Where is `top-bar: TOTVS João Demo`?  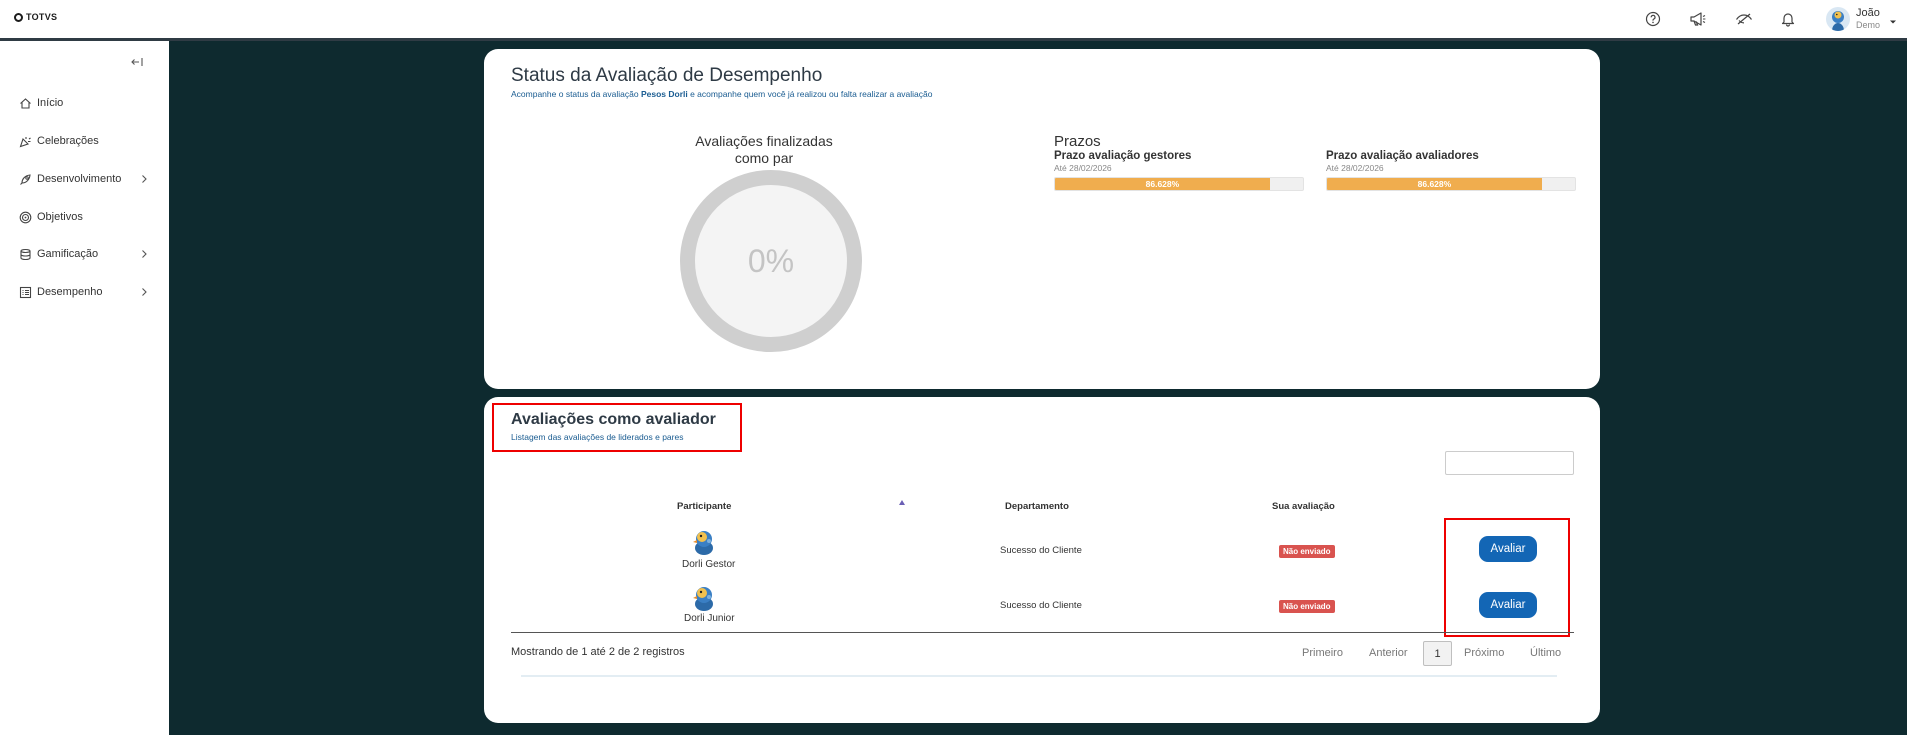 top-bar: TOTVS João Demo is located at coordinates (953, 20).